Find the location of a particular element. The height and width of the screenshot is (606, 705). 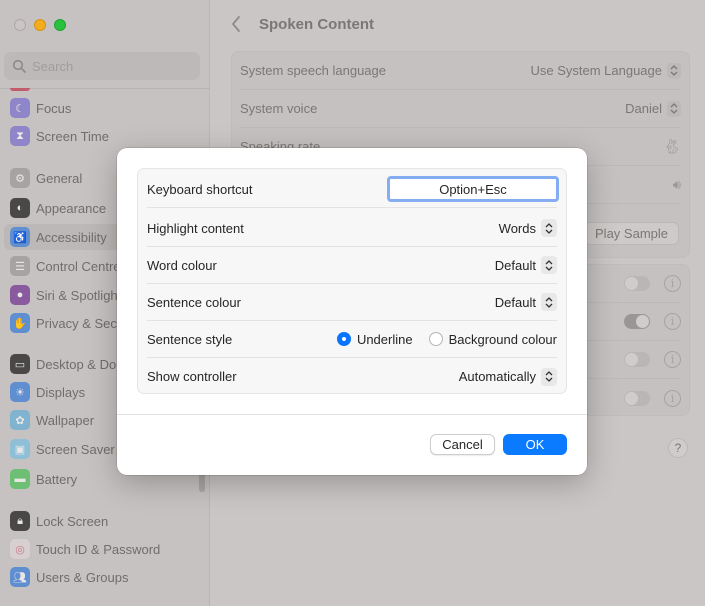

users-icon: 👥︎ is located at coordinates (20, 577).